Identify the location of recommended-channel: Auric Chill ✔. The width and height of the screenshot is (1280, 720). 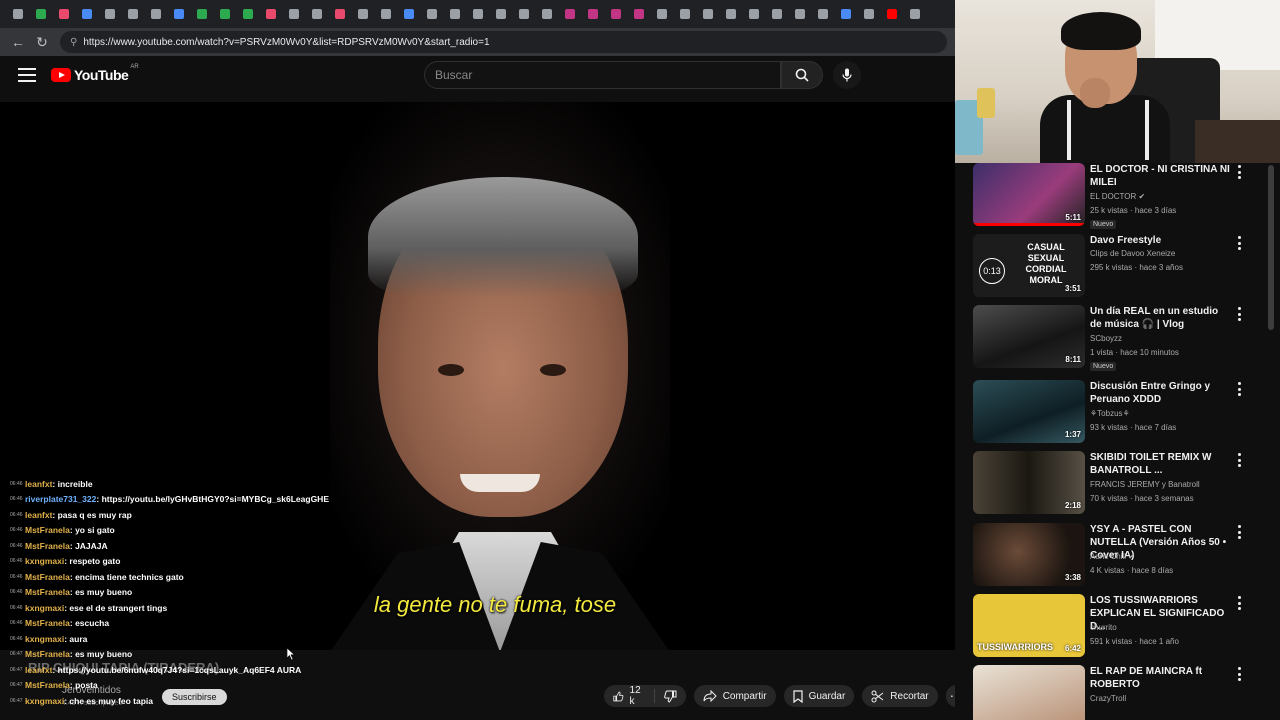
(1112, 556).